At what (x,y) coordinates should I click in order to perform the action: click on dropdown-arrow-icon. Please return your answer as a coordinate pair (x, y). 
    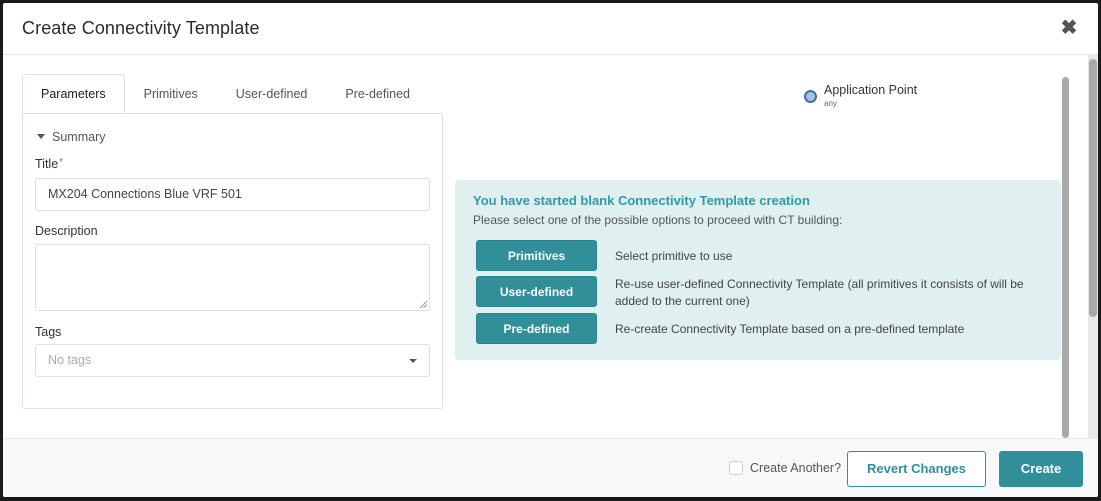
    Looking at the image, I should click on (413, 361).